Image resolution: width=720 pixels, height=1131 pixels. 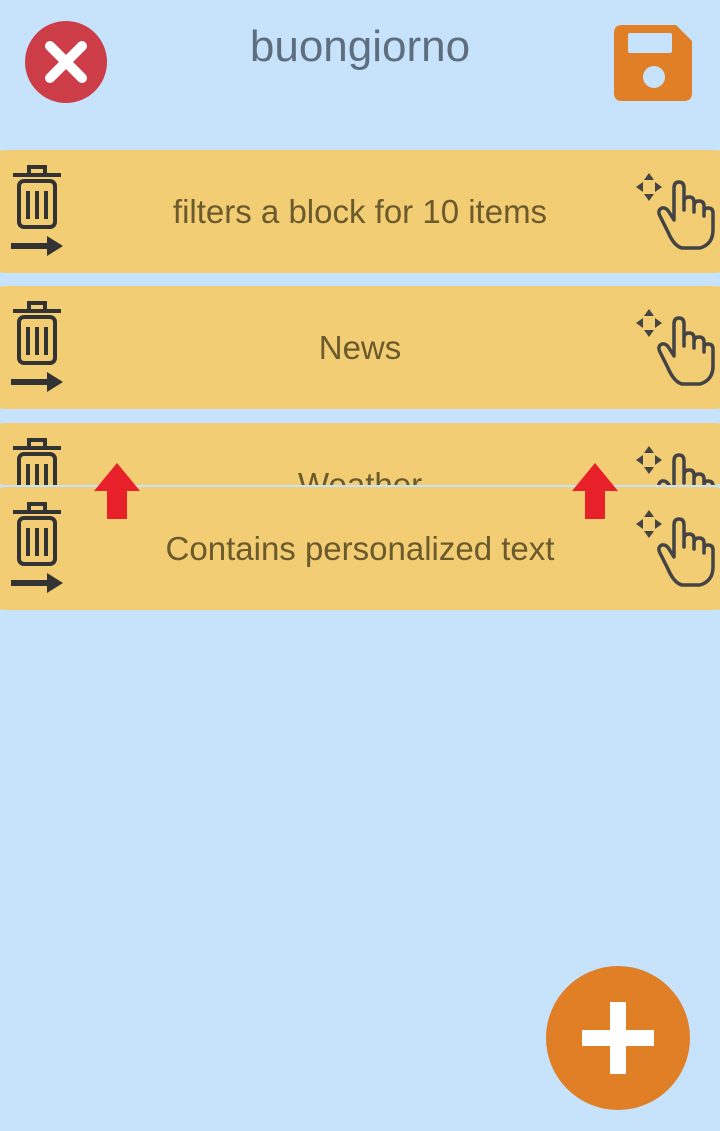 I want to click on save-button, so click(x=653, y=63).